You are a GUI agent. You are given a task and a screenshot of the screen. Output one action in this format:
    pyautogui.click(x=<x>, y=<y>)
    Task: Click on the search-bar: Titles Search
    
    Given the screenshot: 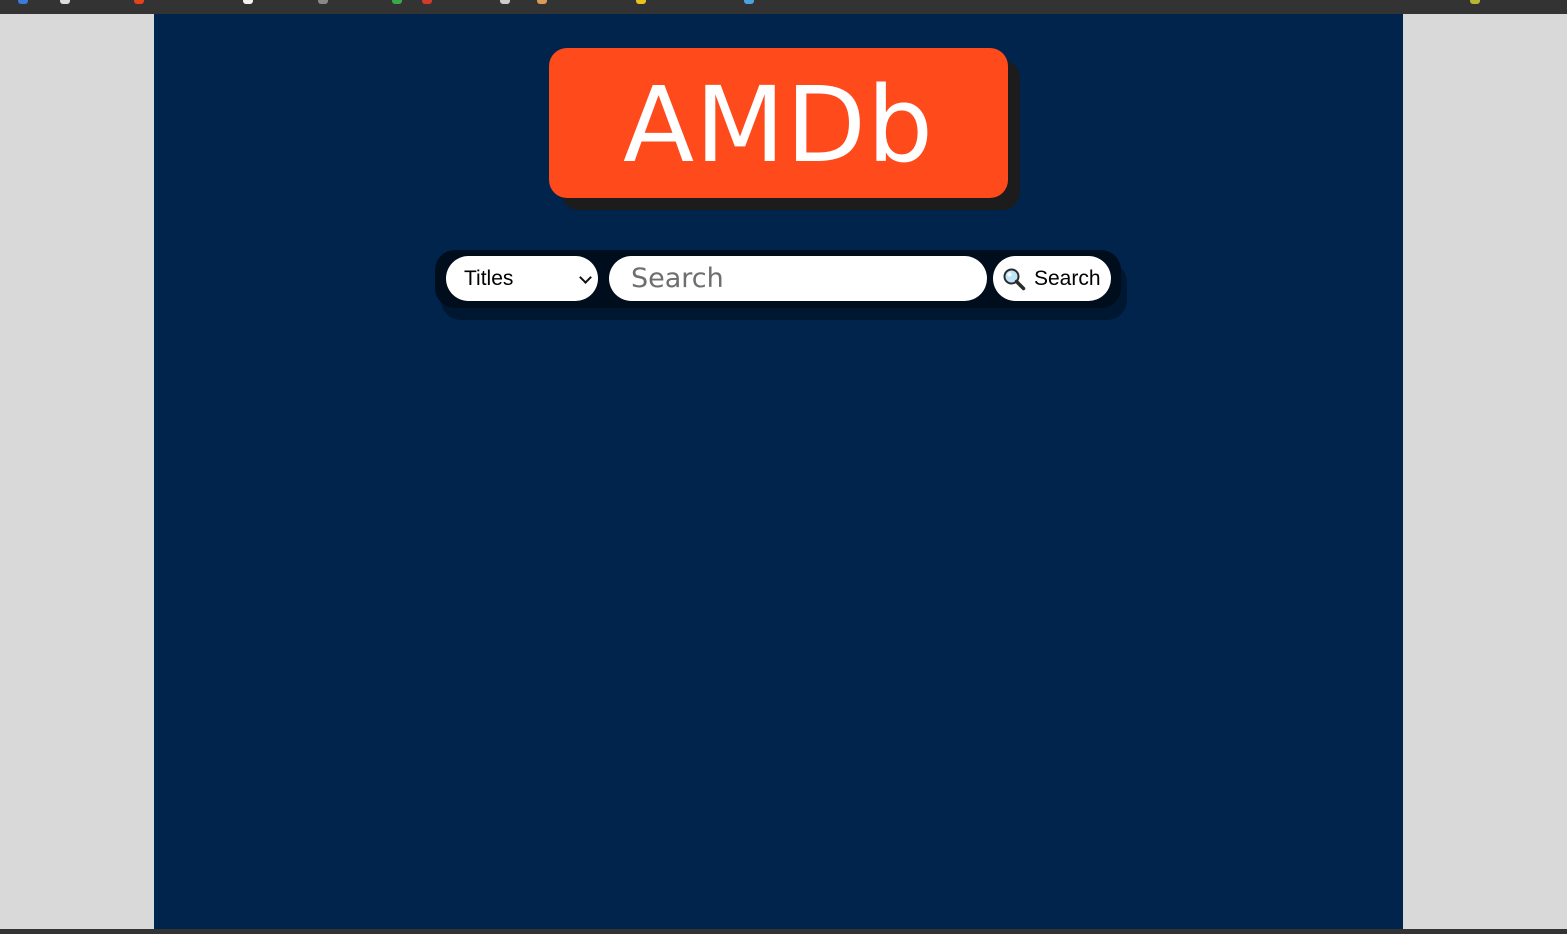 What is the action you would take?
    pyautogui.click(x=778, y=279)
    